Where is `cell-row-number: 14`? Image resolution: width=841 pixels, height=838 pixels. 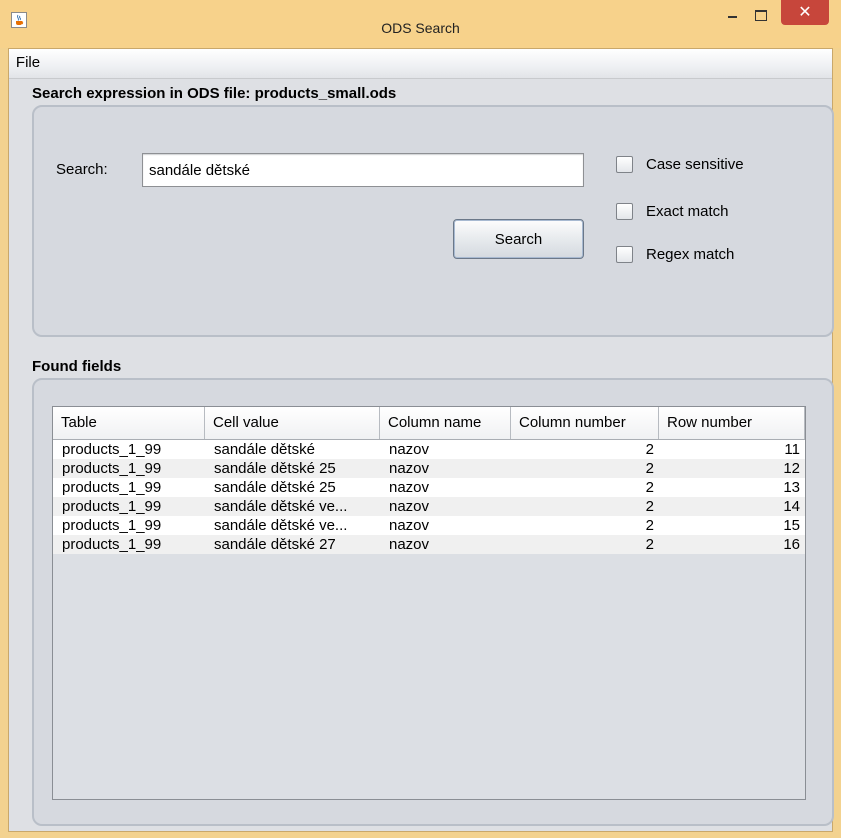
cell-row-number: 14 is located at coordinates (791, 506).